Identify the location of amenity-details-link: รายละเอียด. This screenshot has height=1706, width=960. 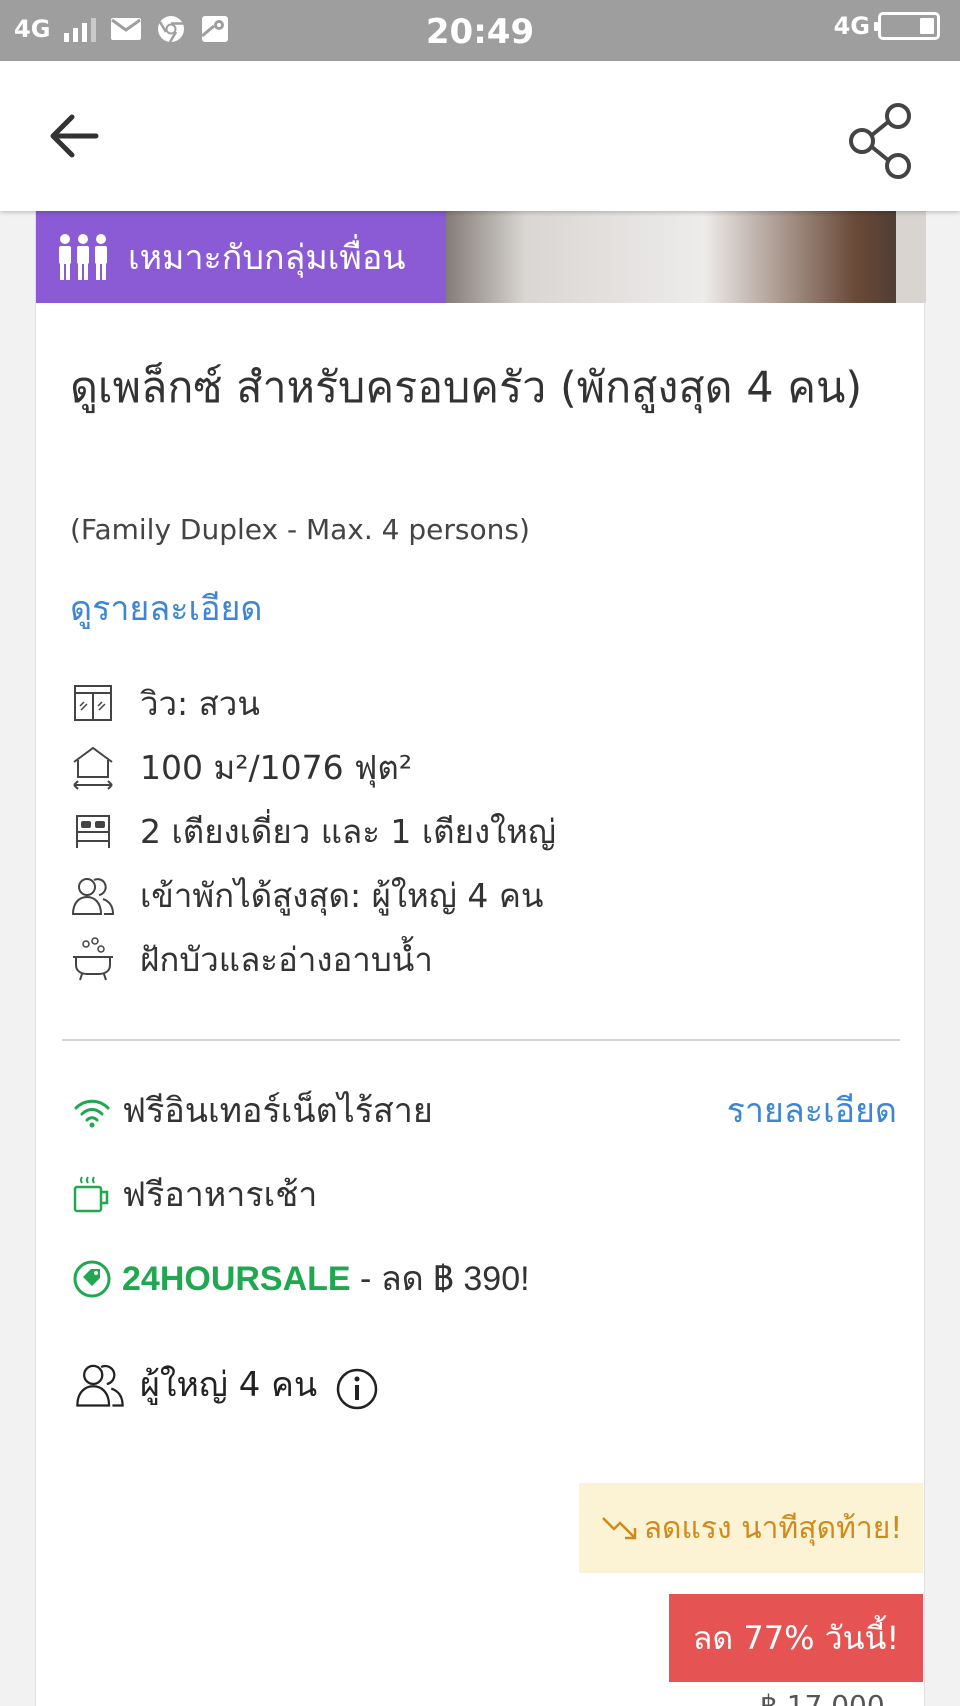
(812, 1110).